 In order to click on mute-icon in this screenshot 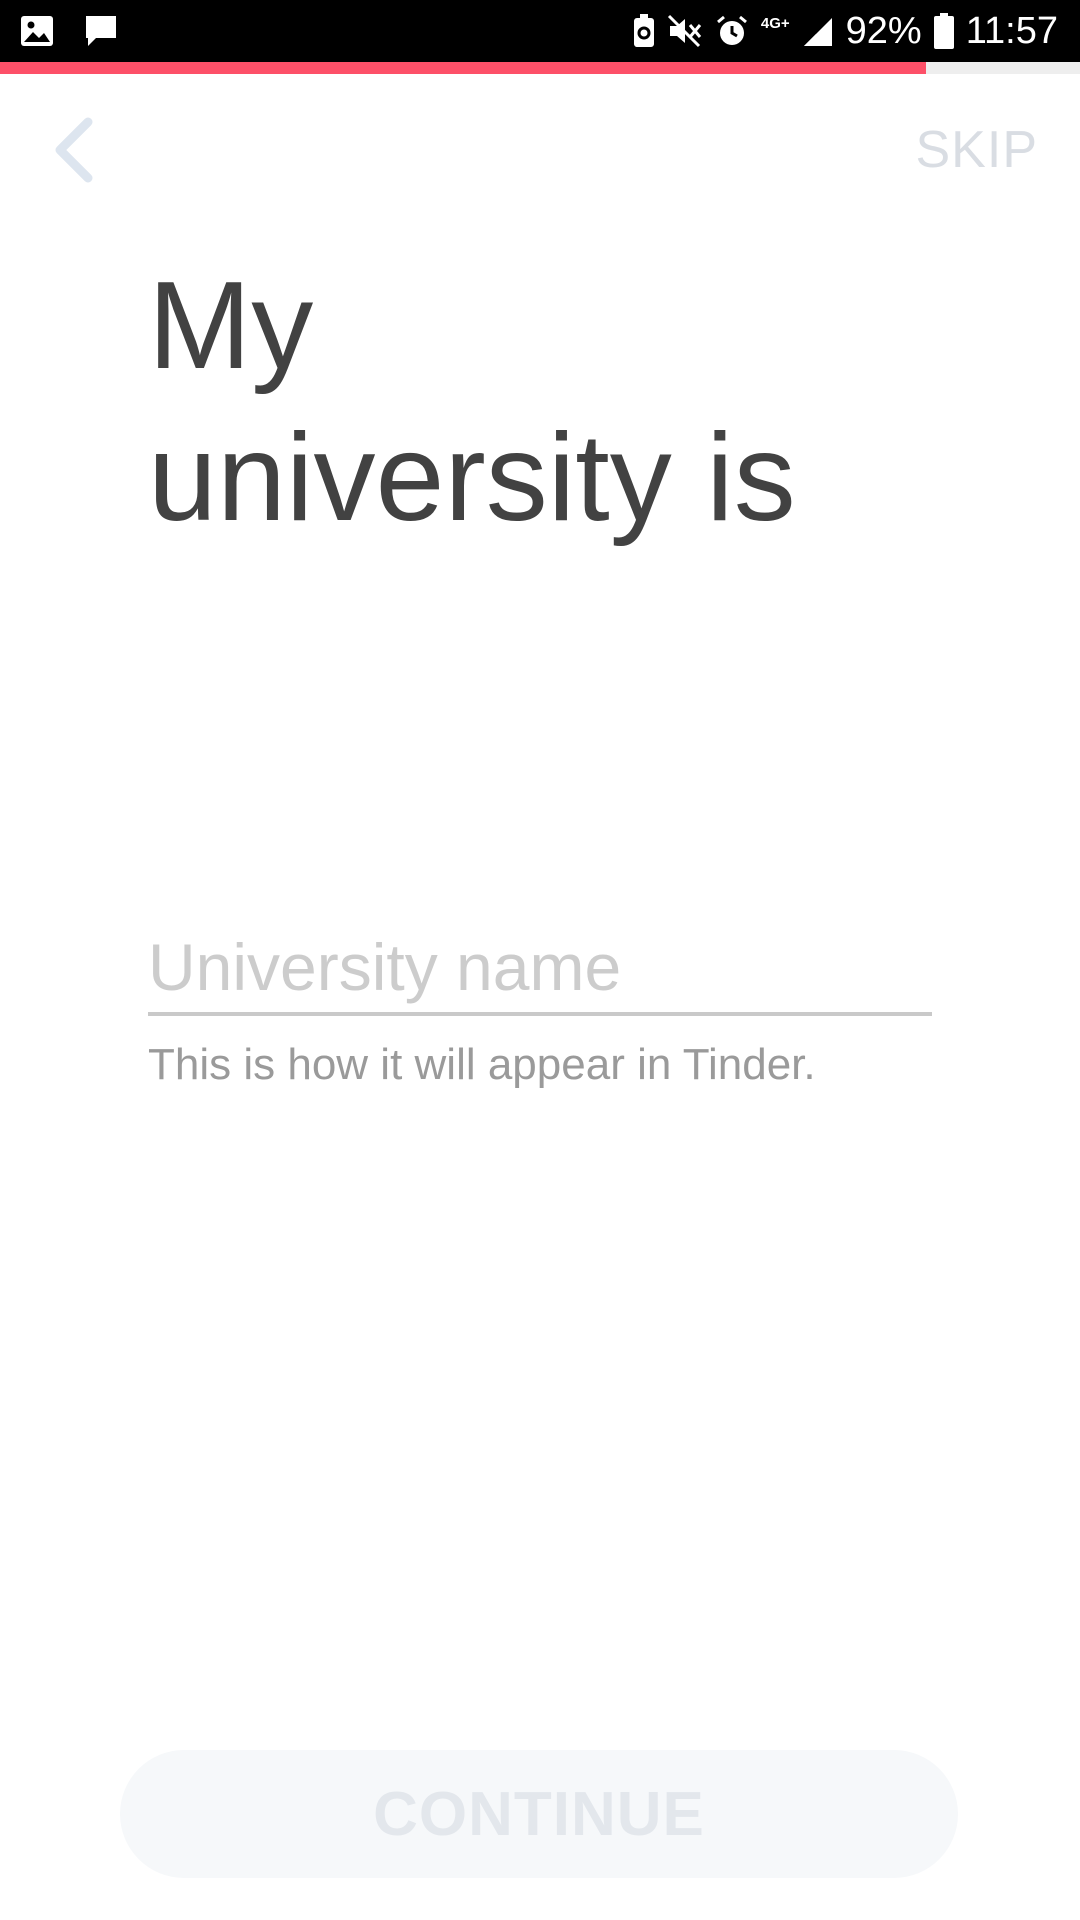, I will do `click(685, 31)`.